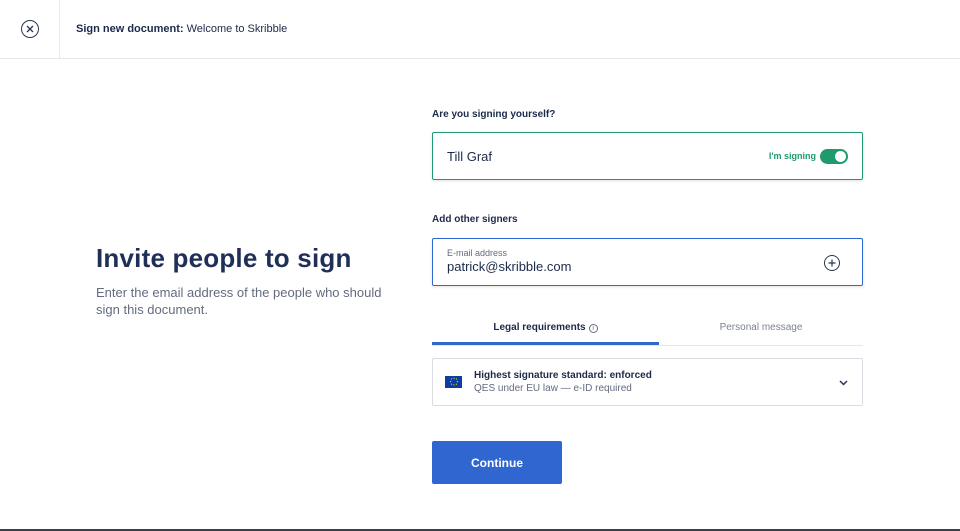 The image size is (960, 531). I want to click on other-signers-label: Add other signers, so click(475, 219).